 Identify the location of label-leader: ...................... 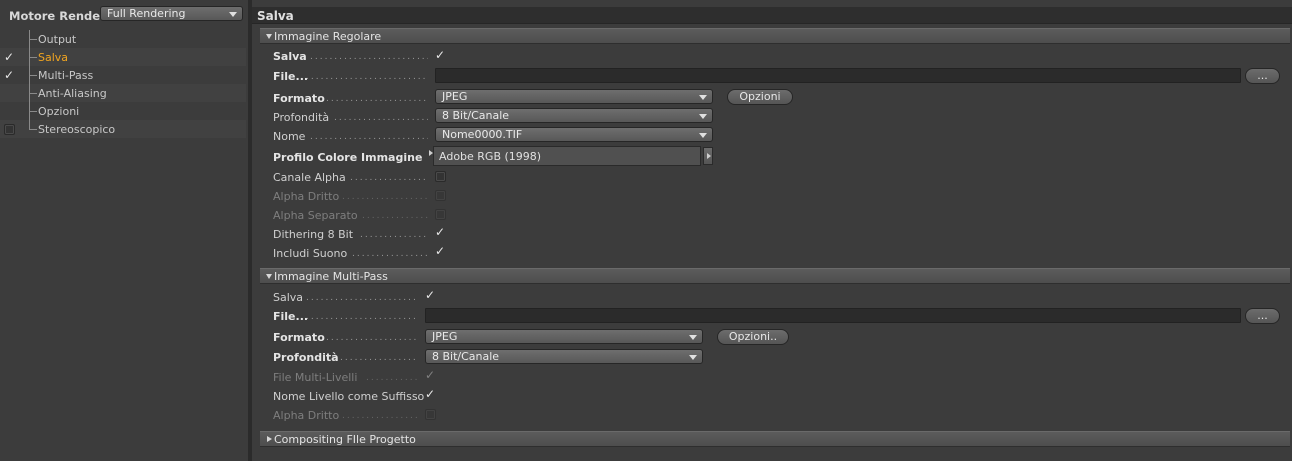
(381, 118).